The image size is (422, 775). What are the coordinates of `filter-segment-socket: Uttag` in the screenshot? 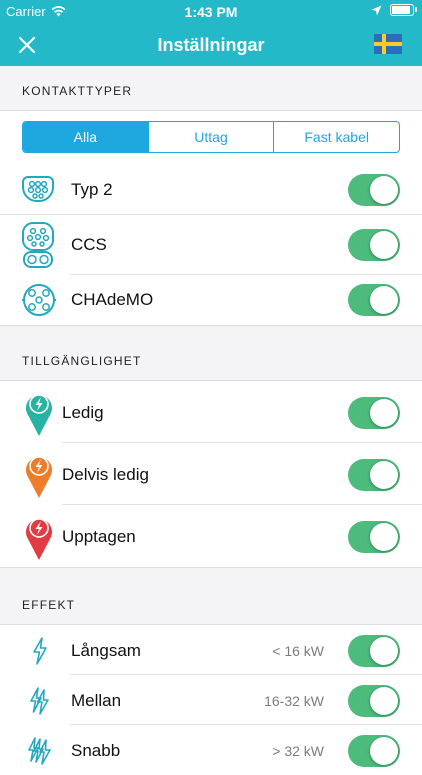 It's located at (210, 137).